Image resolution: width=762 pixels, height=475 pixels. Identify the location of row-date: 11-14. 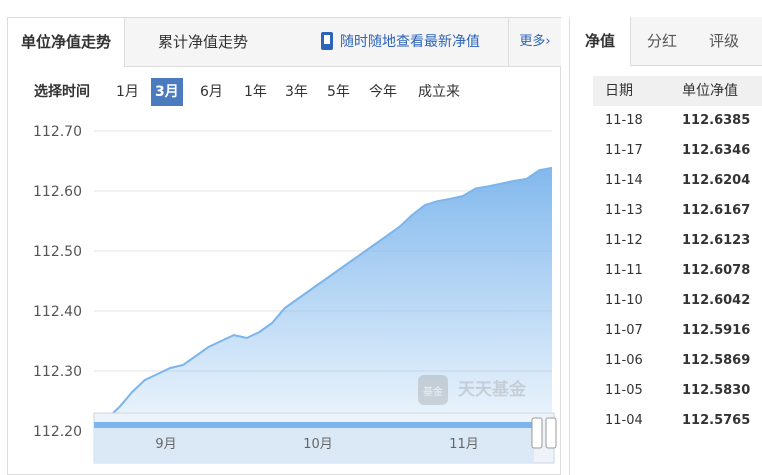
(624, 180).